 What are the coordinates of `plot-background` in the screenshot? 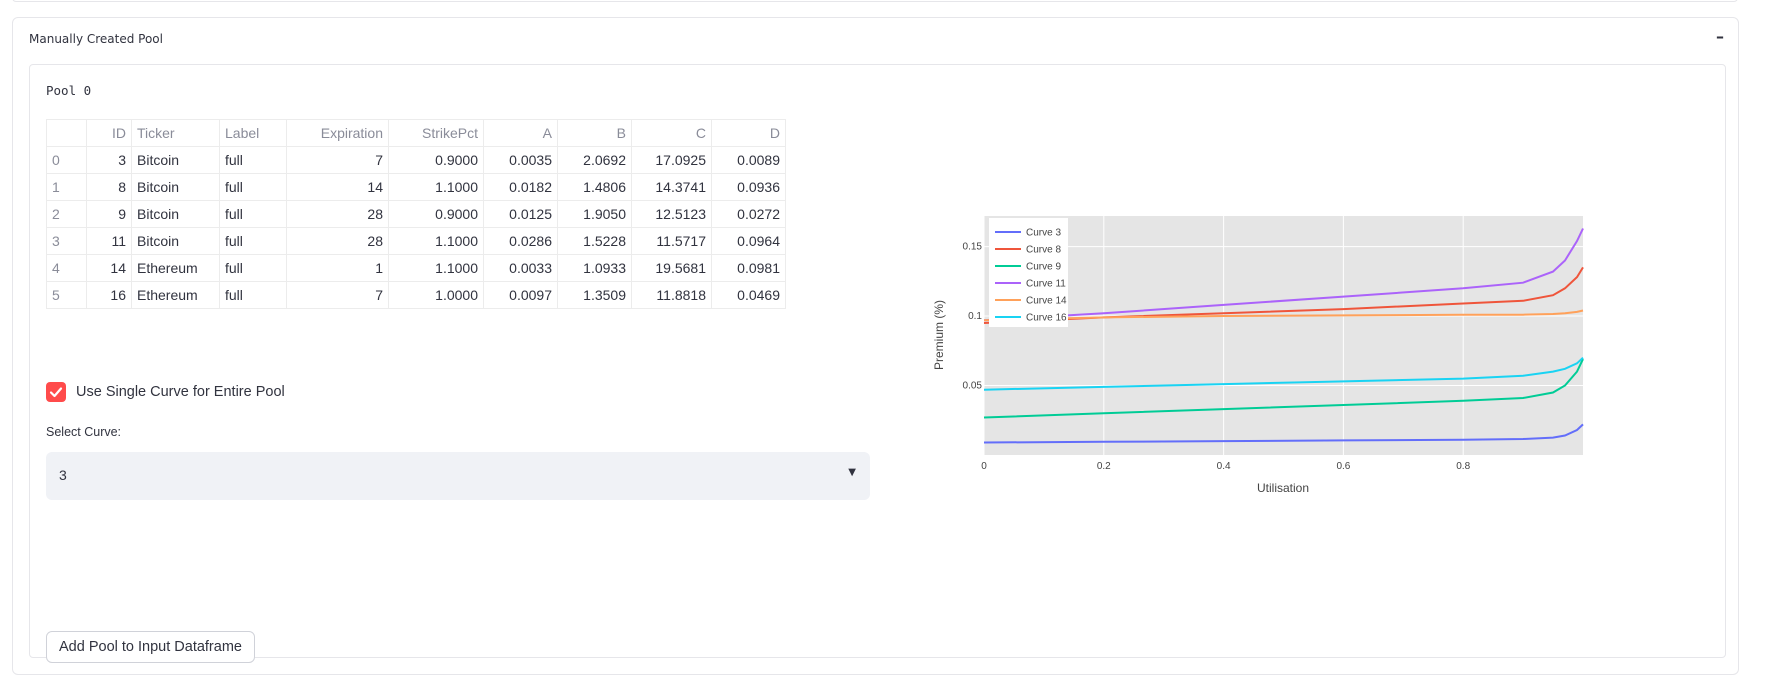 It's located at (1283, 335).